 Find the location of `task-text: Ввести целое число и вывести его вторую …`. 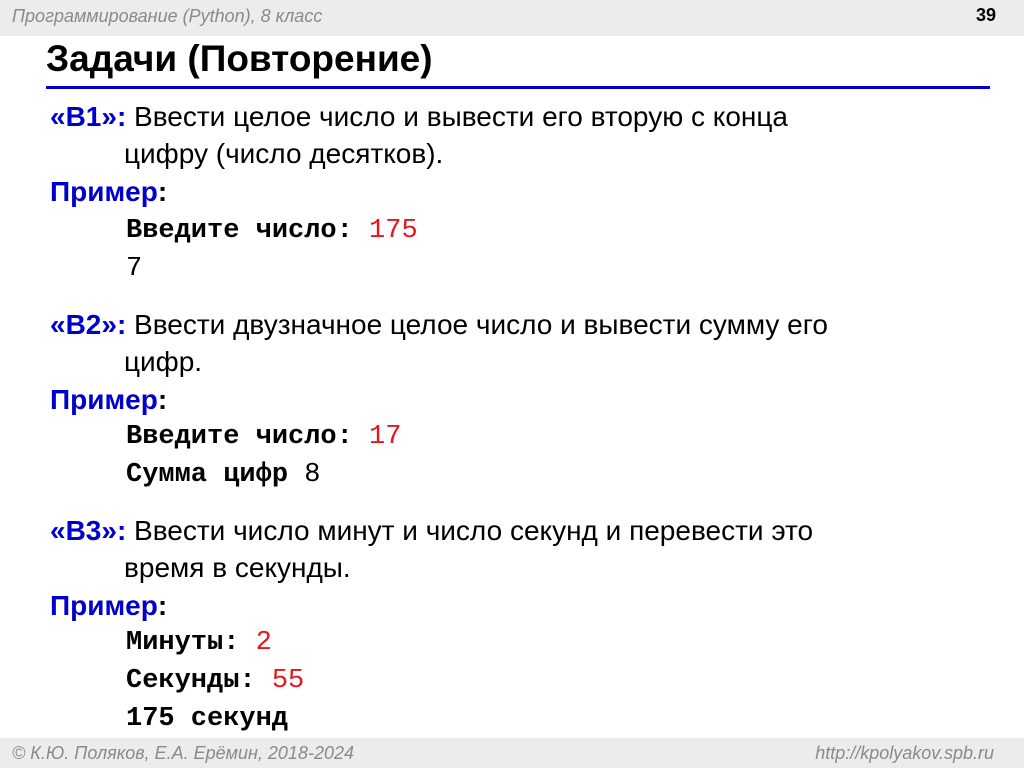

task-text: Ввести целое число и вывести его вторую … is located at coordinates (457, 116).